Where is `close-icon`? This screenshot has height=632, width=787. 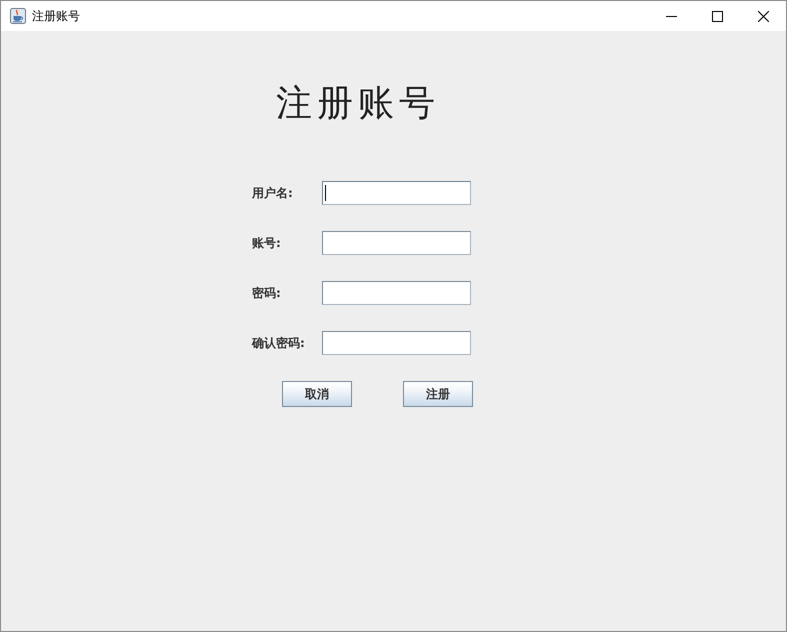 close-icon is located at coordinates (763, 16).